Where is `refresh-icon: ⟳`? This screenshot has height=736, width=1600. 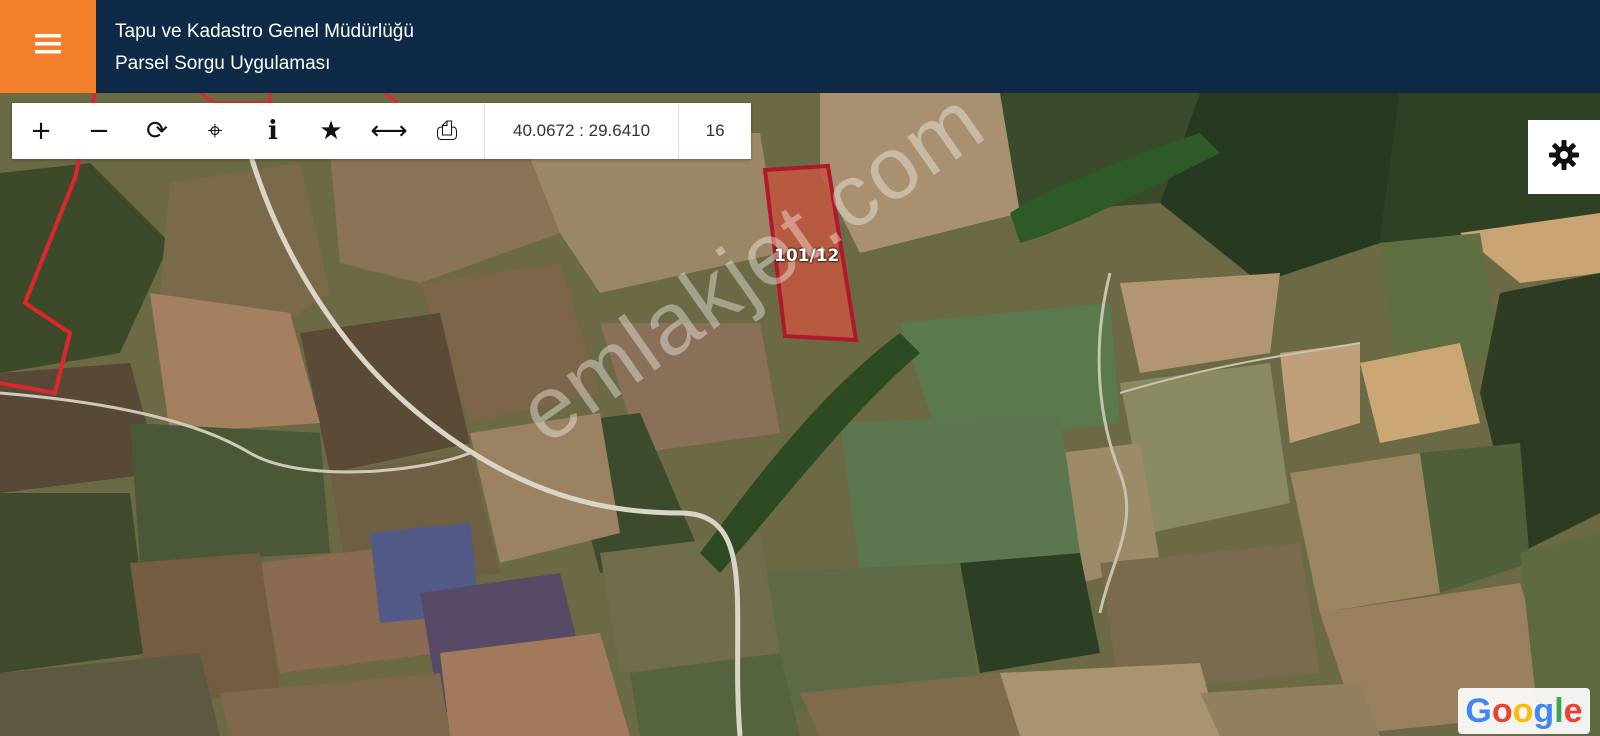 refresh-icon: ⟳ is located at coordinates (157, 131).